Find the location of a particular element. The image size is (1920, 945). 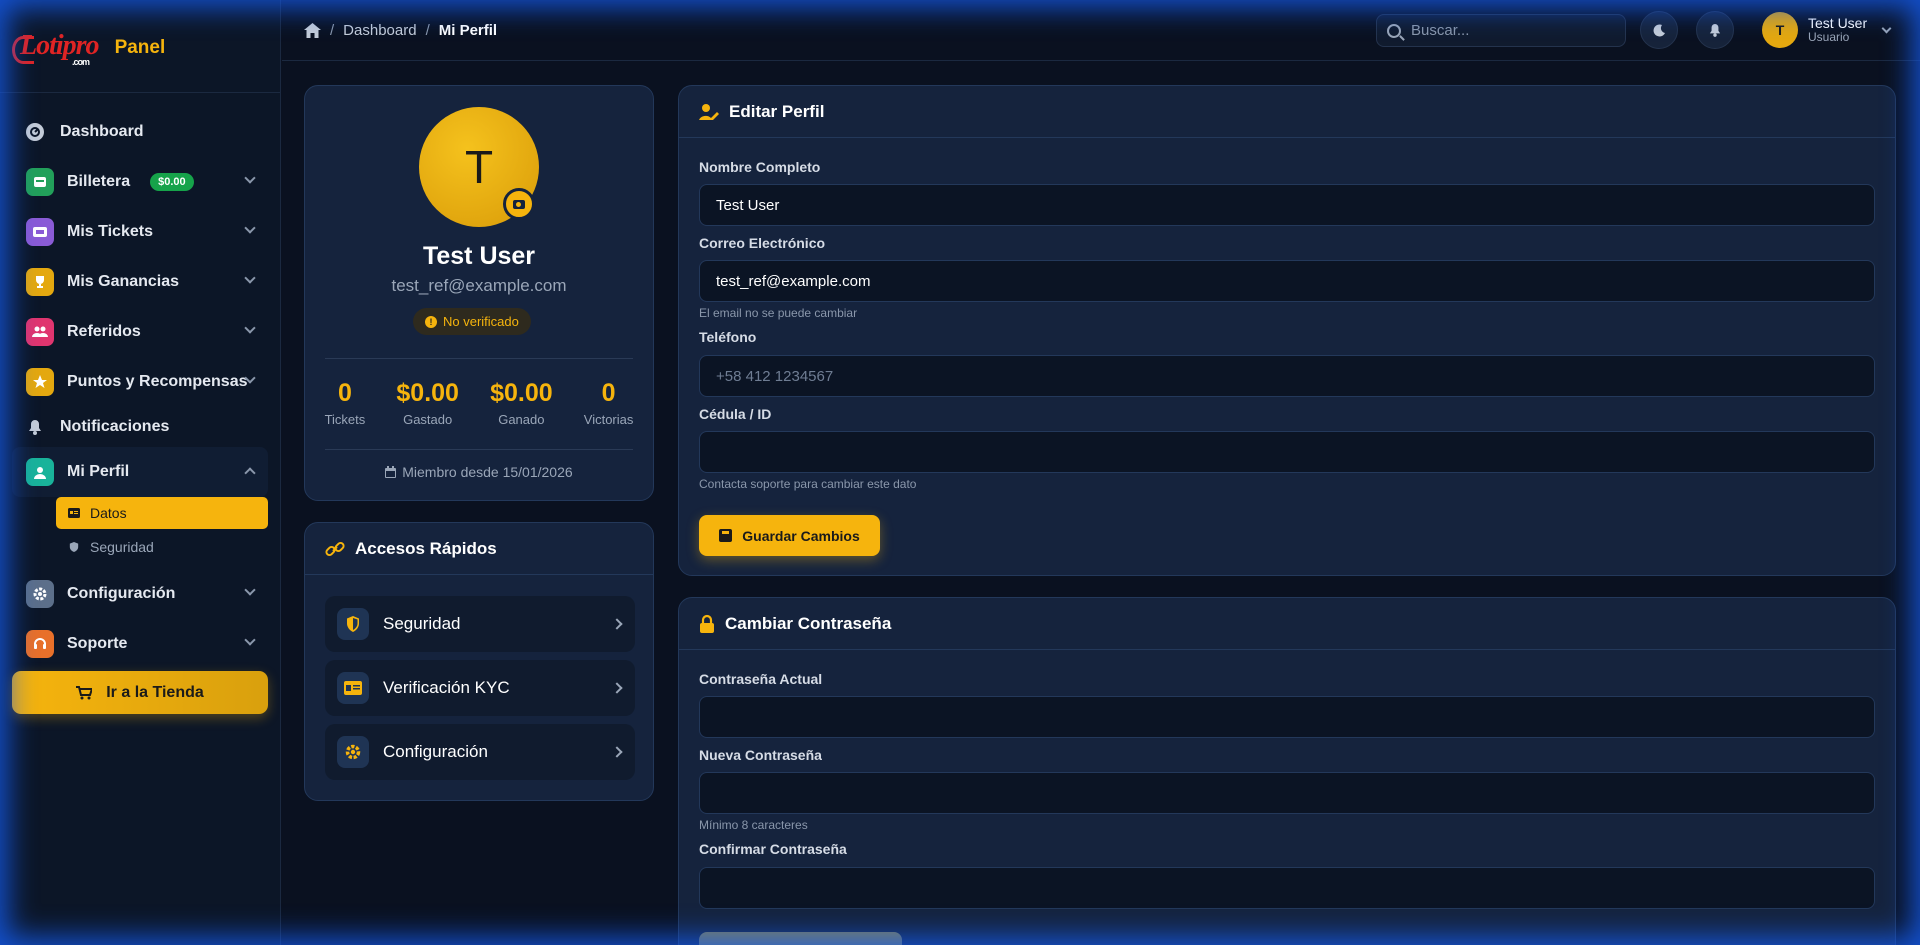

stat-tickets: 0 Tickets is located at coordinates (345, 403).